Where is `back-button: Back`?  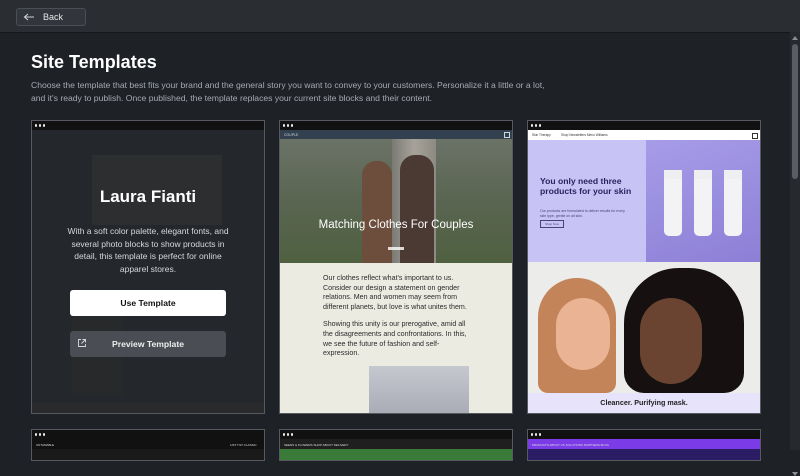
back-button: Back is located at coordinates (51, 17).